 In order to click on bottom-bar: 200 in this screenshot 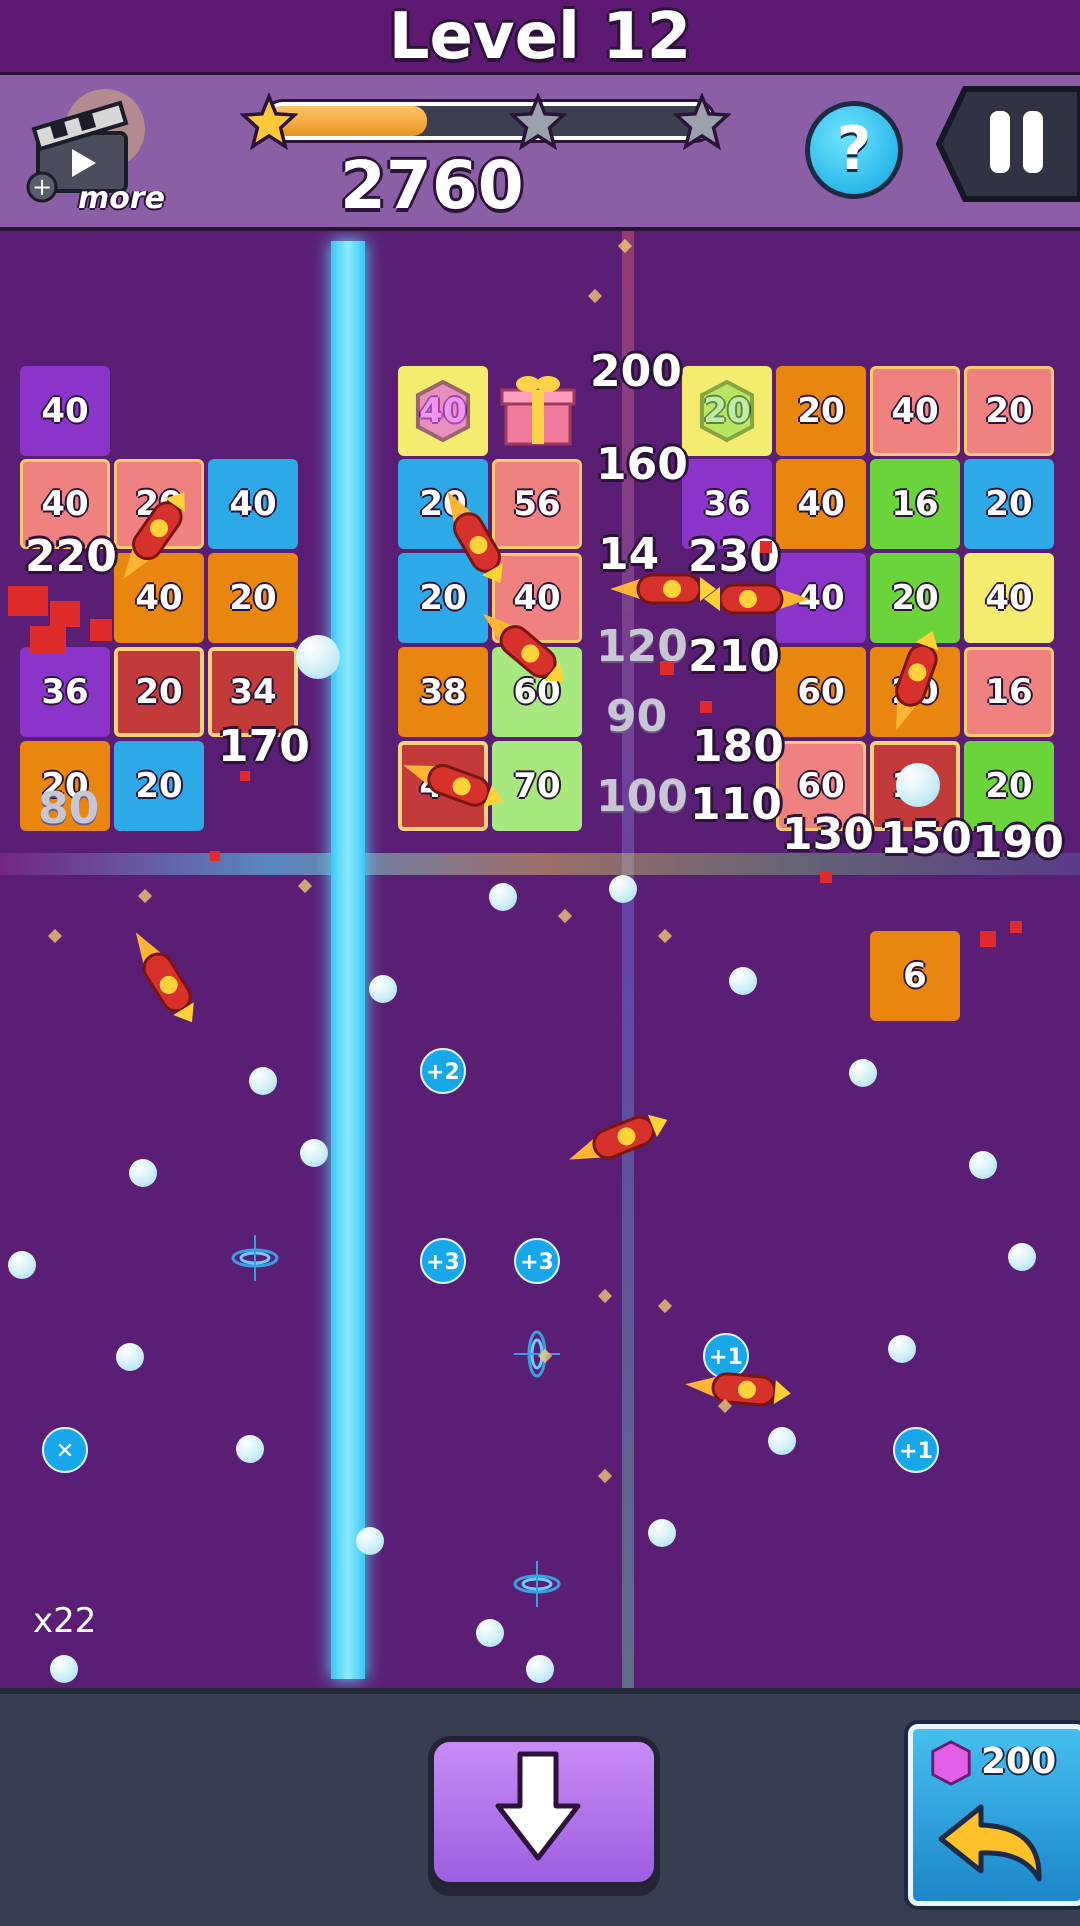, I will do `click(540, 1807)`.